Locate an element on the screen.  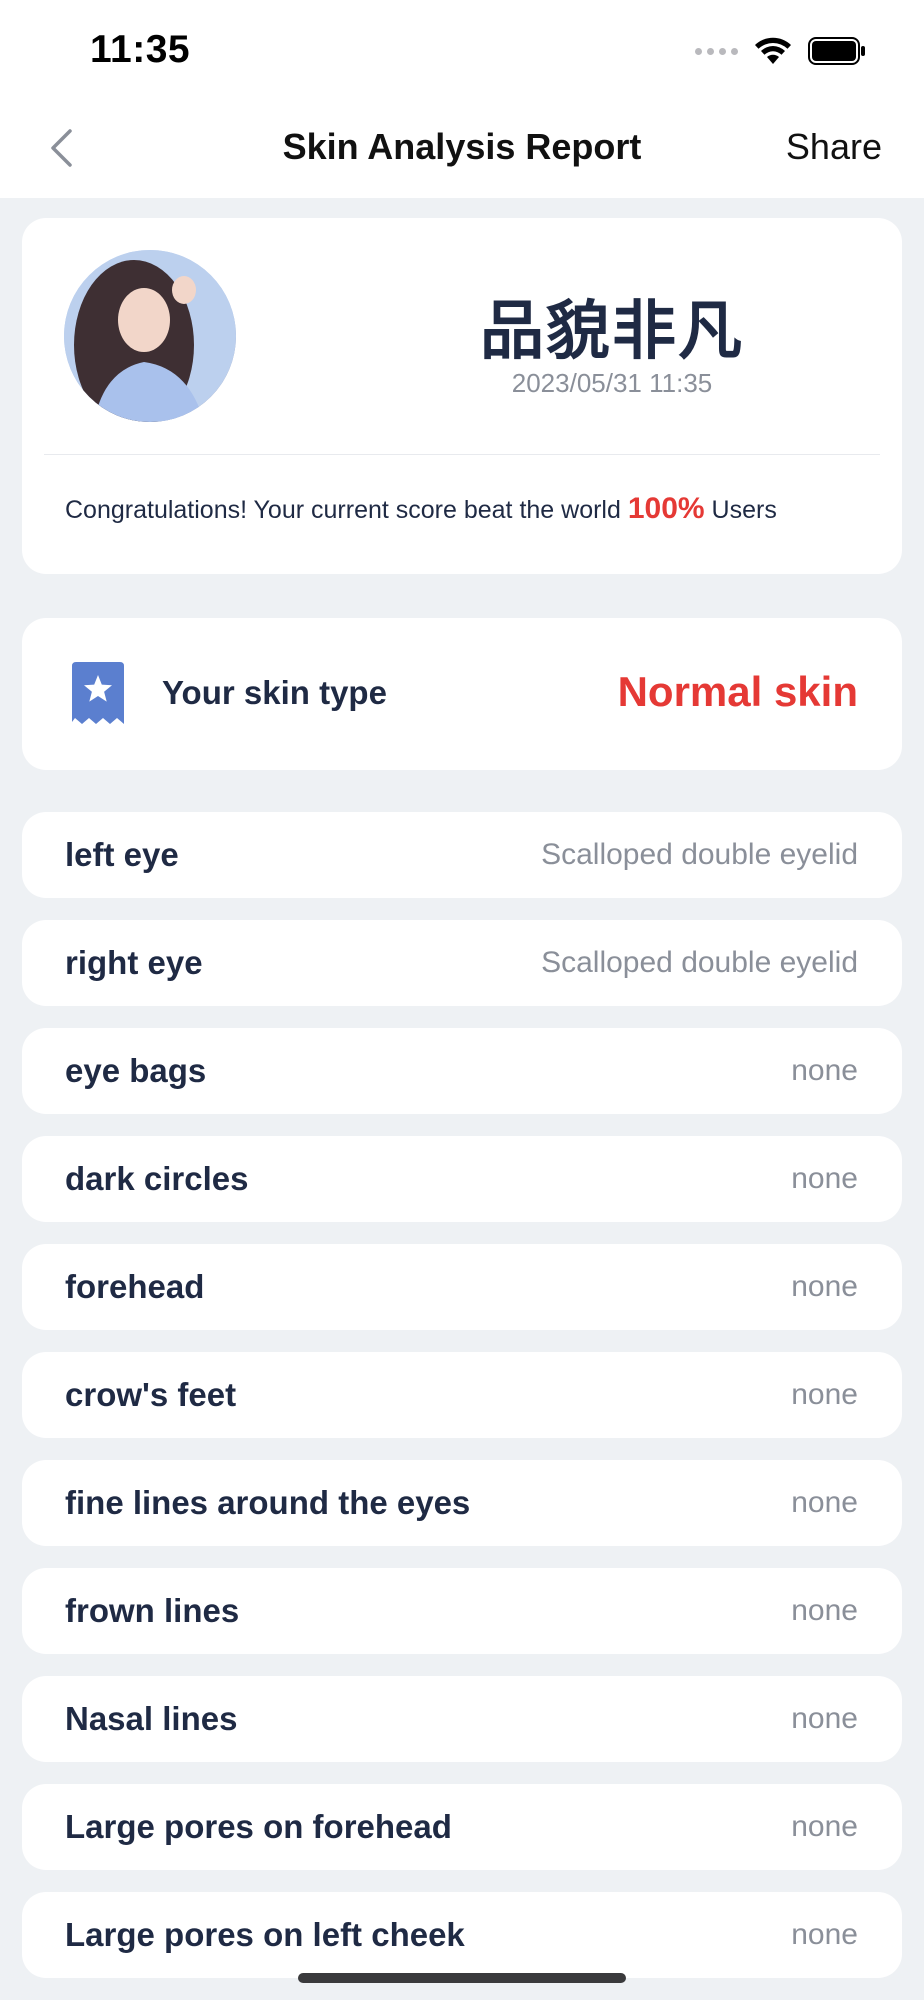
divider is located at coordinates (462, 454).